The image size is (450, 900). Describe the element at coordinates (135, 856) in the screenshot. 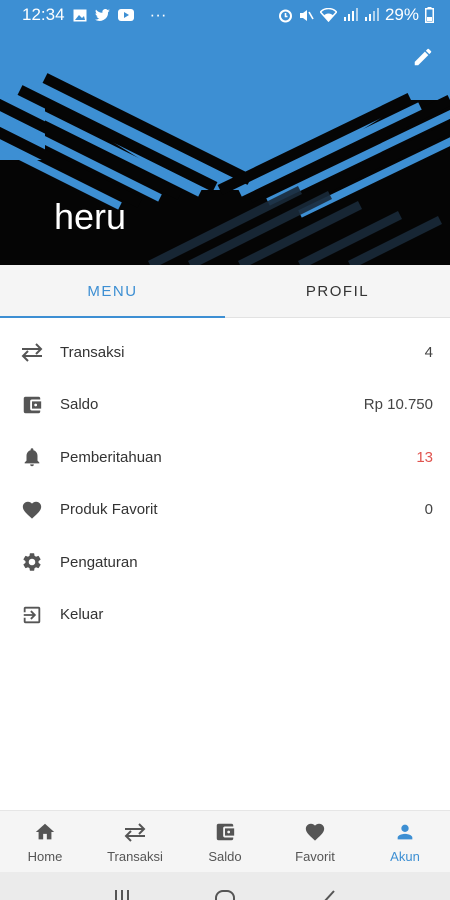

I see `nav-label: Transaksi` at that location.